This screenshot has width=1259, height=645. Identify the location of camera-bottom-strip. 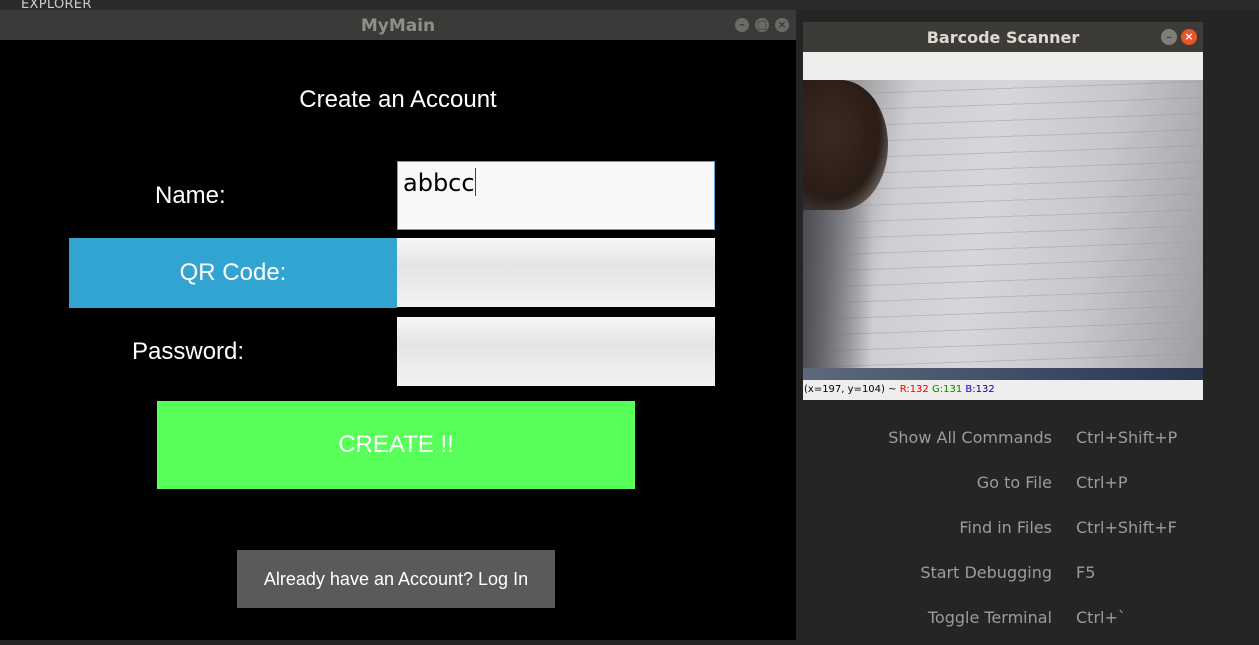
(1003, 374).